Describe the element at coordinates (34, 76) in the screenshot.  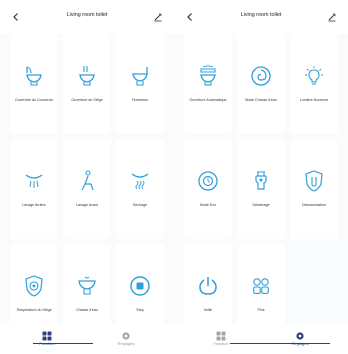
I see `toilet-lid-open-icon` at that location.